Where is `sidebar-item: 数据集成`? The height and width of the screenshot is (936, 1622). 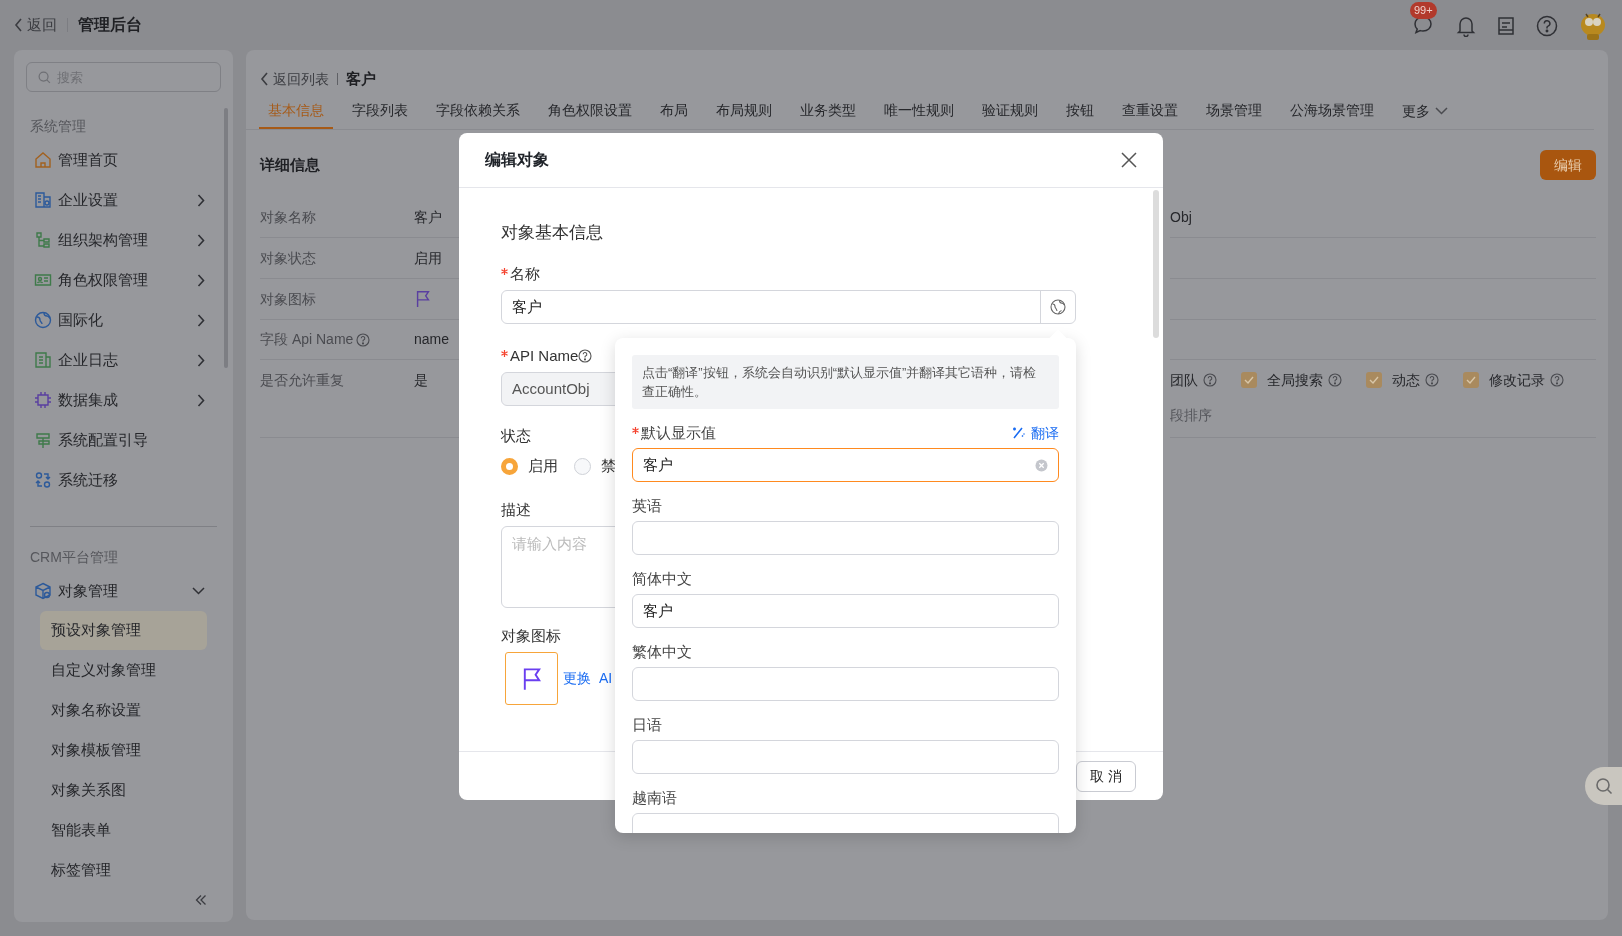 sidebar-item: 数据集成 is located at coordinates (123, 400).